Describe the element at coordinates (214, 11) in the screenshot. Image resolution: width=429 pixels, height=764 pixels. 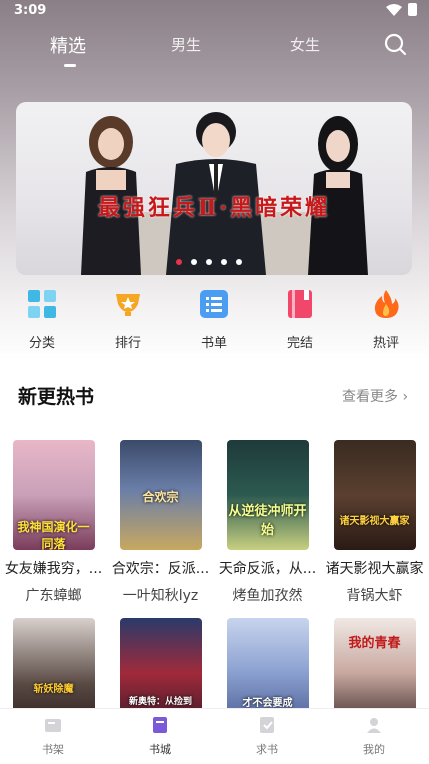
I see `status-bar: 3:09` at that location.